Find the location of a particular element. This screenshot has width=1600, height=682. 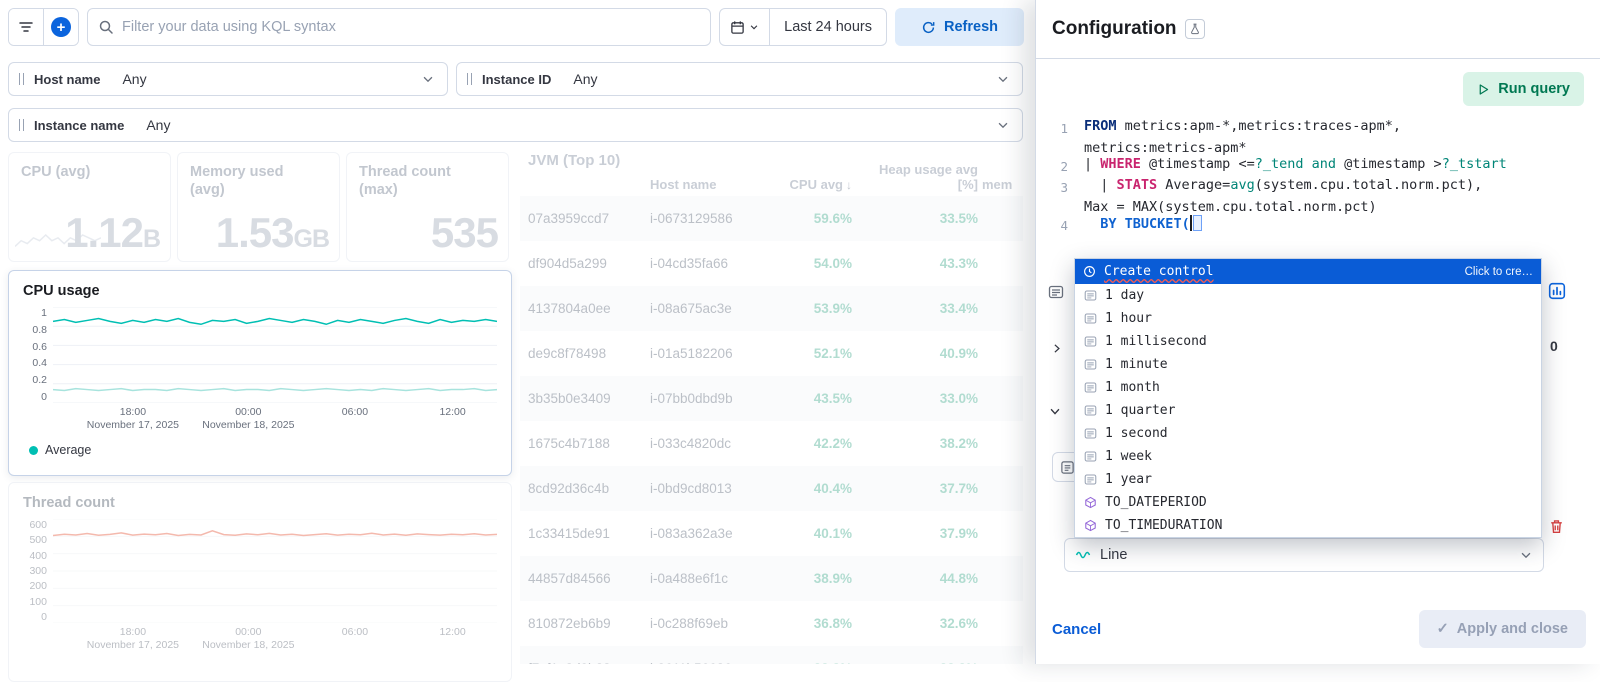

suggestion-item: 1 quarter is located at coordinates (1308, 410).